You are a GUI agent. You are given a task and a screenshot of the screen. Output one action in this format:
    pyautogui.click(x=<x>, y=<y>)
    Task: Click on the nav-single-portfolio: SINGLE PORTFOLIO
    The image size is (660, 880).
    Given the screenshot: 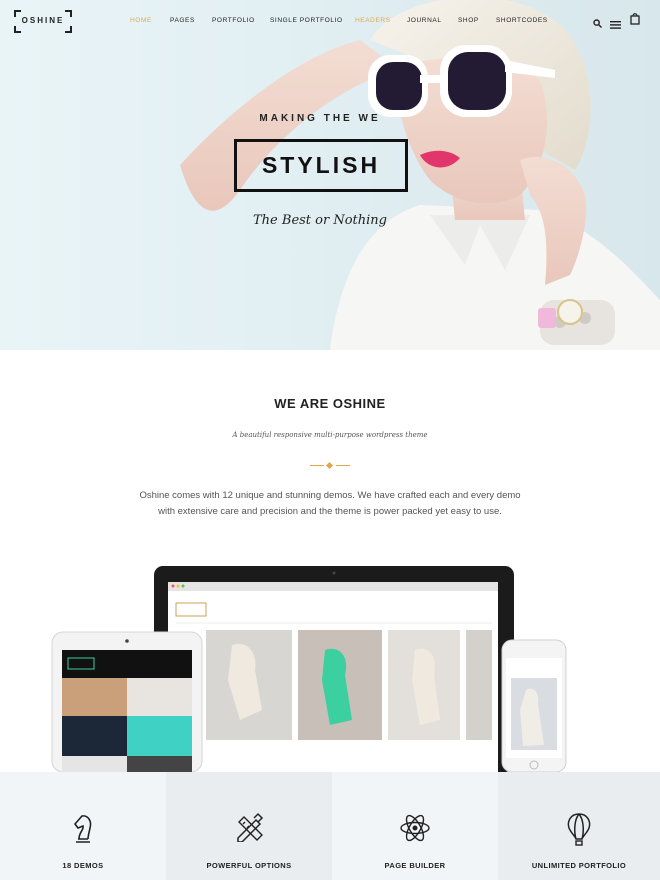 What is the action you would take?
    pyautogui.click(x=306, y=20)
    